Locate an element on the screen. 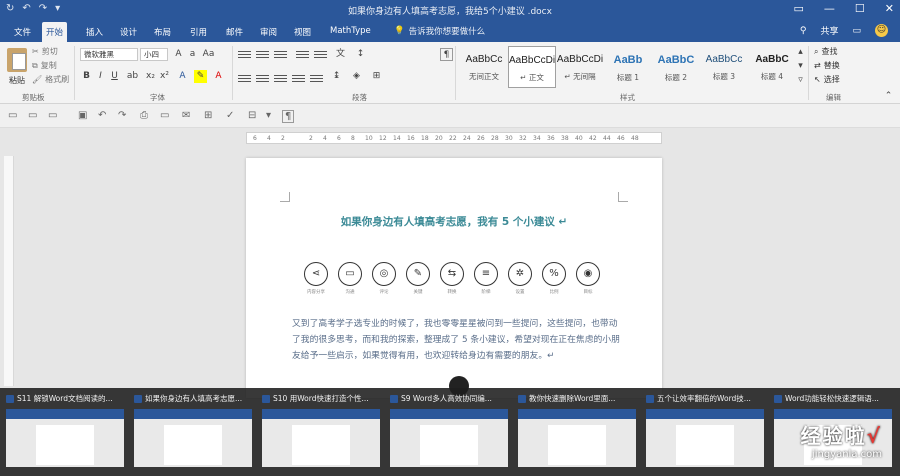  quick-print-icon: ⎙ is located at coordinates (144, 115).